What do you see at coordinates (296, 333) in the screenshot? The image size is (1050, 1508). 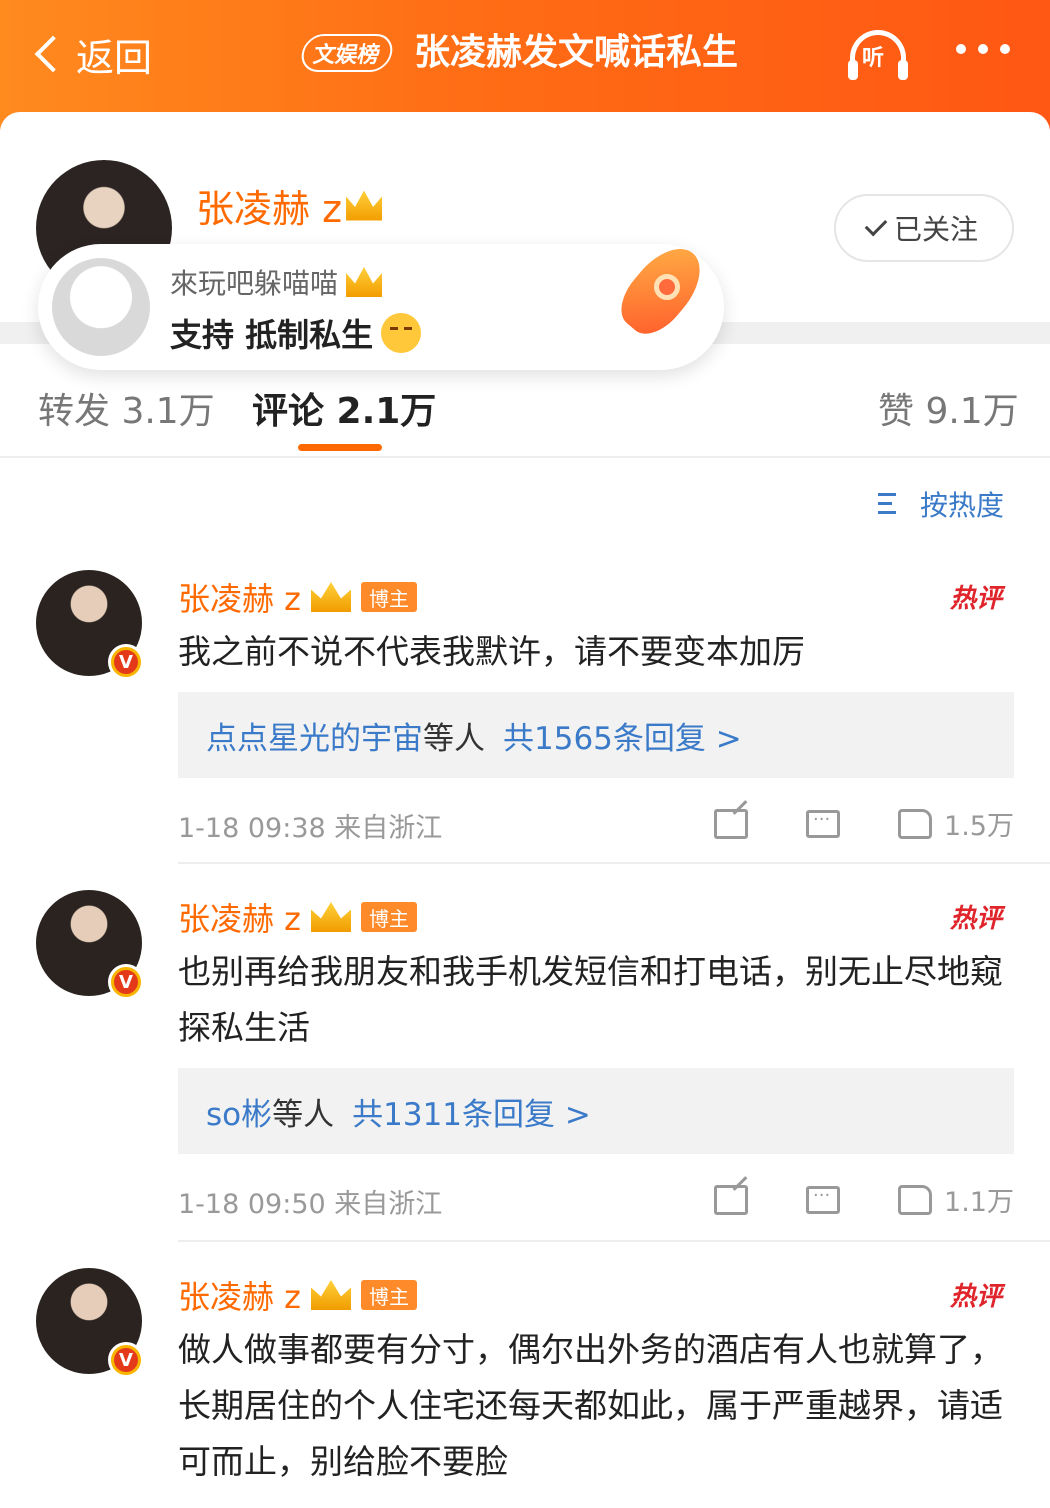 I see `bubble-text: 支持 抵制私生` at bounding box center [296, 333].